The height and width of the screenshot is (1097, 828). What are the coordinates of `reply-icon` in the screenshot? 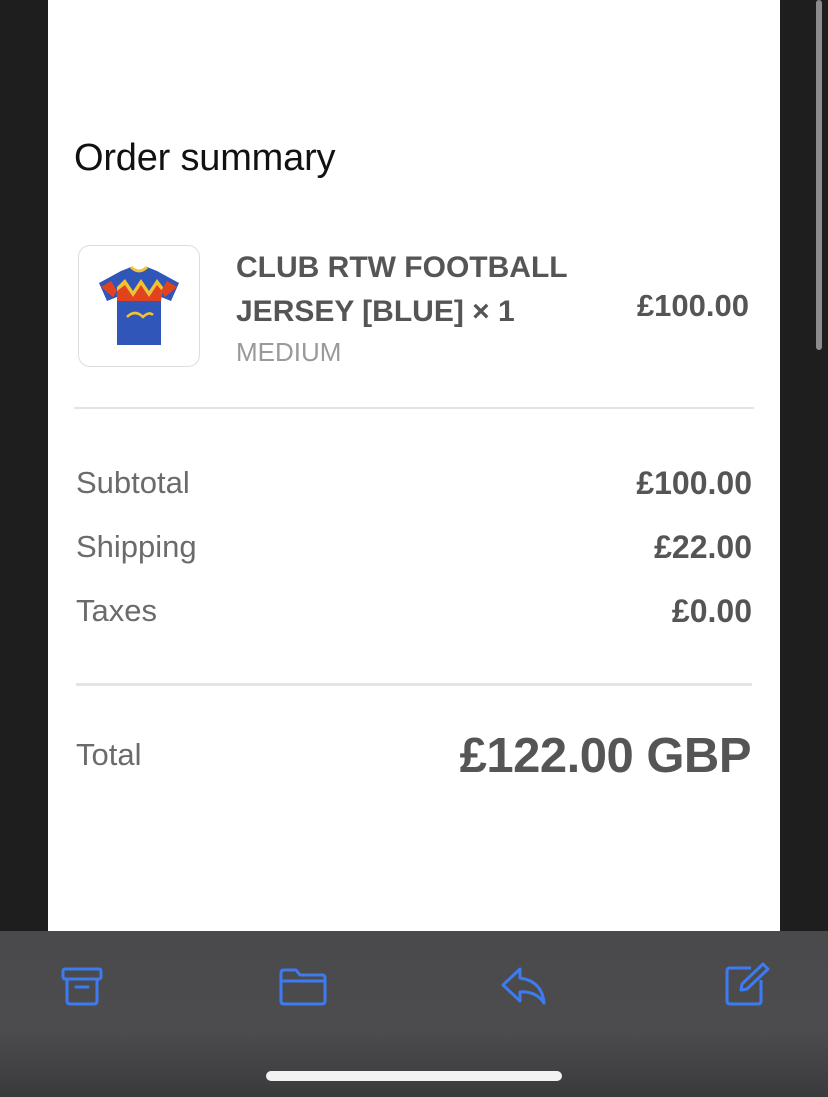 It's located at (523, 986).